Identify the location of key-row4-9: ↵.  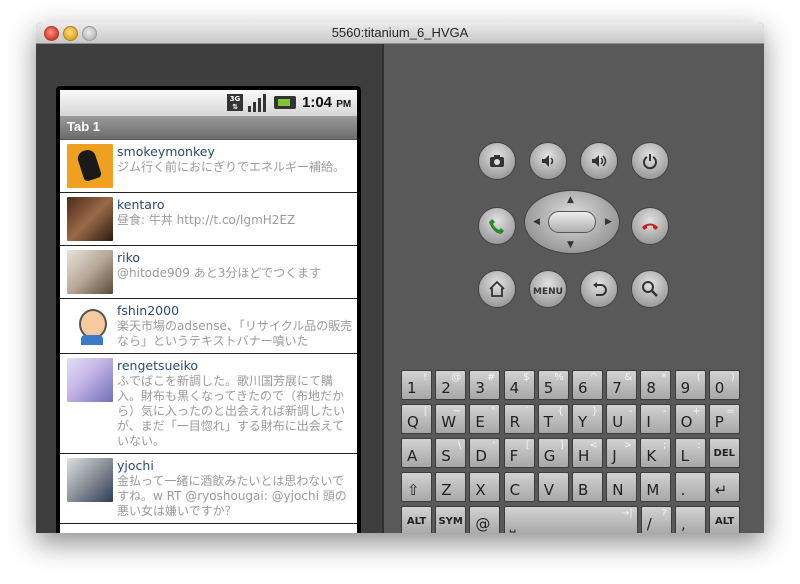
(724, 487).